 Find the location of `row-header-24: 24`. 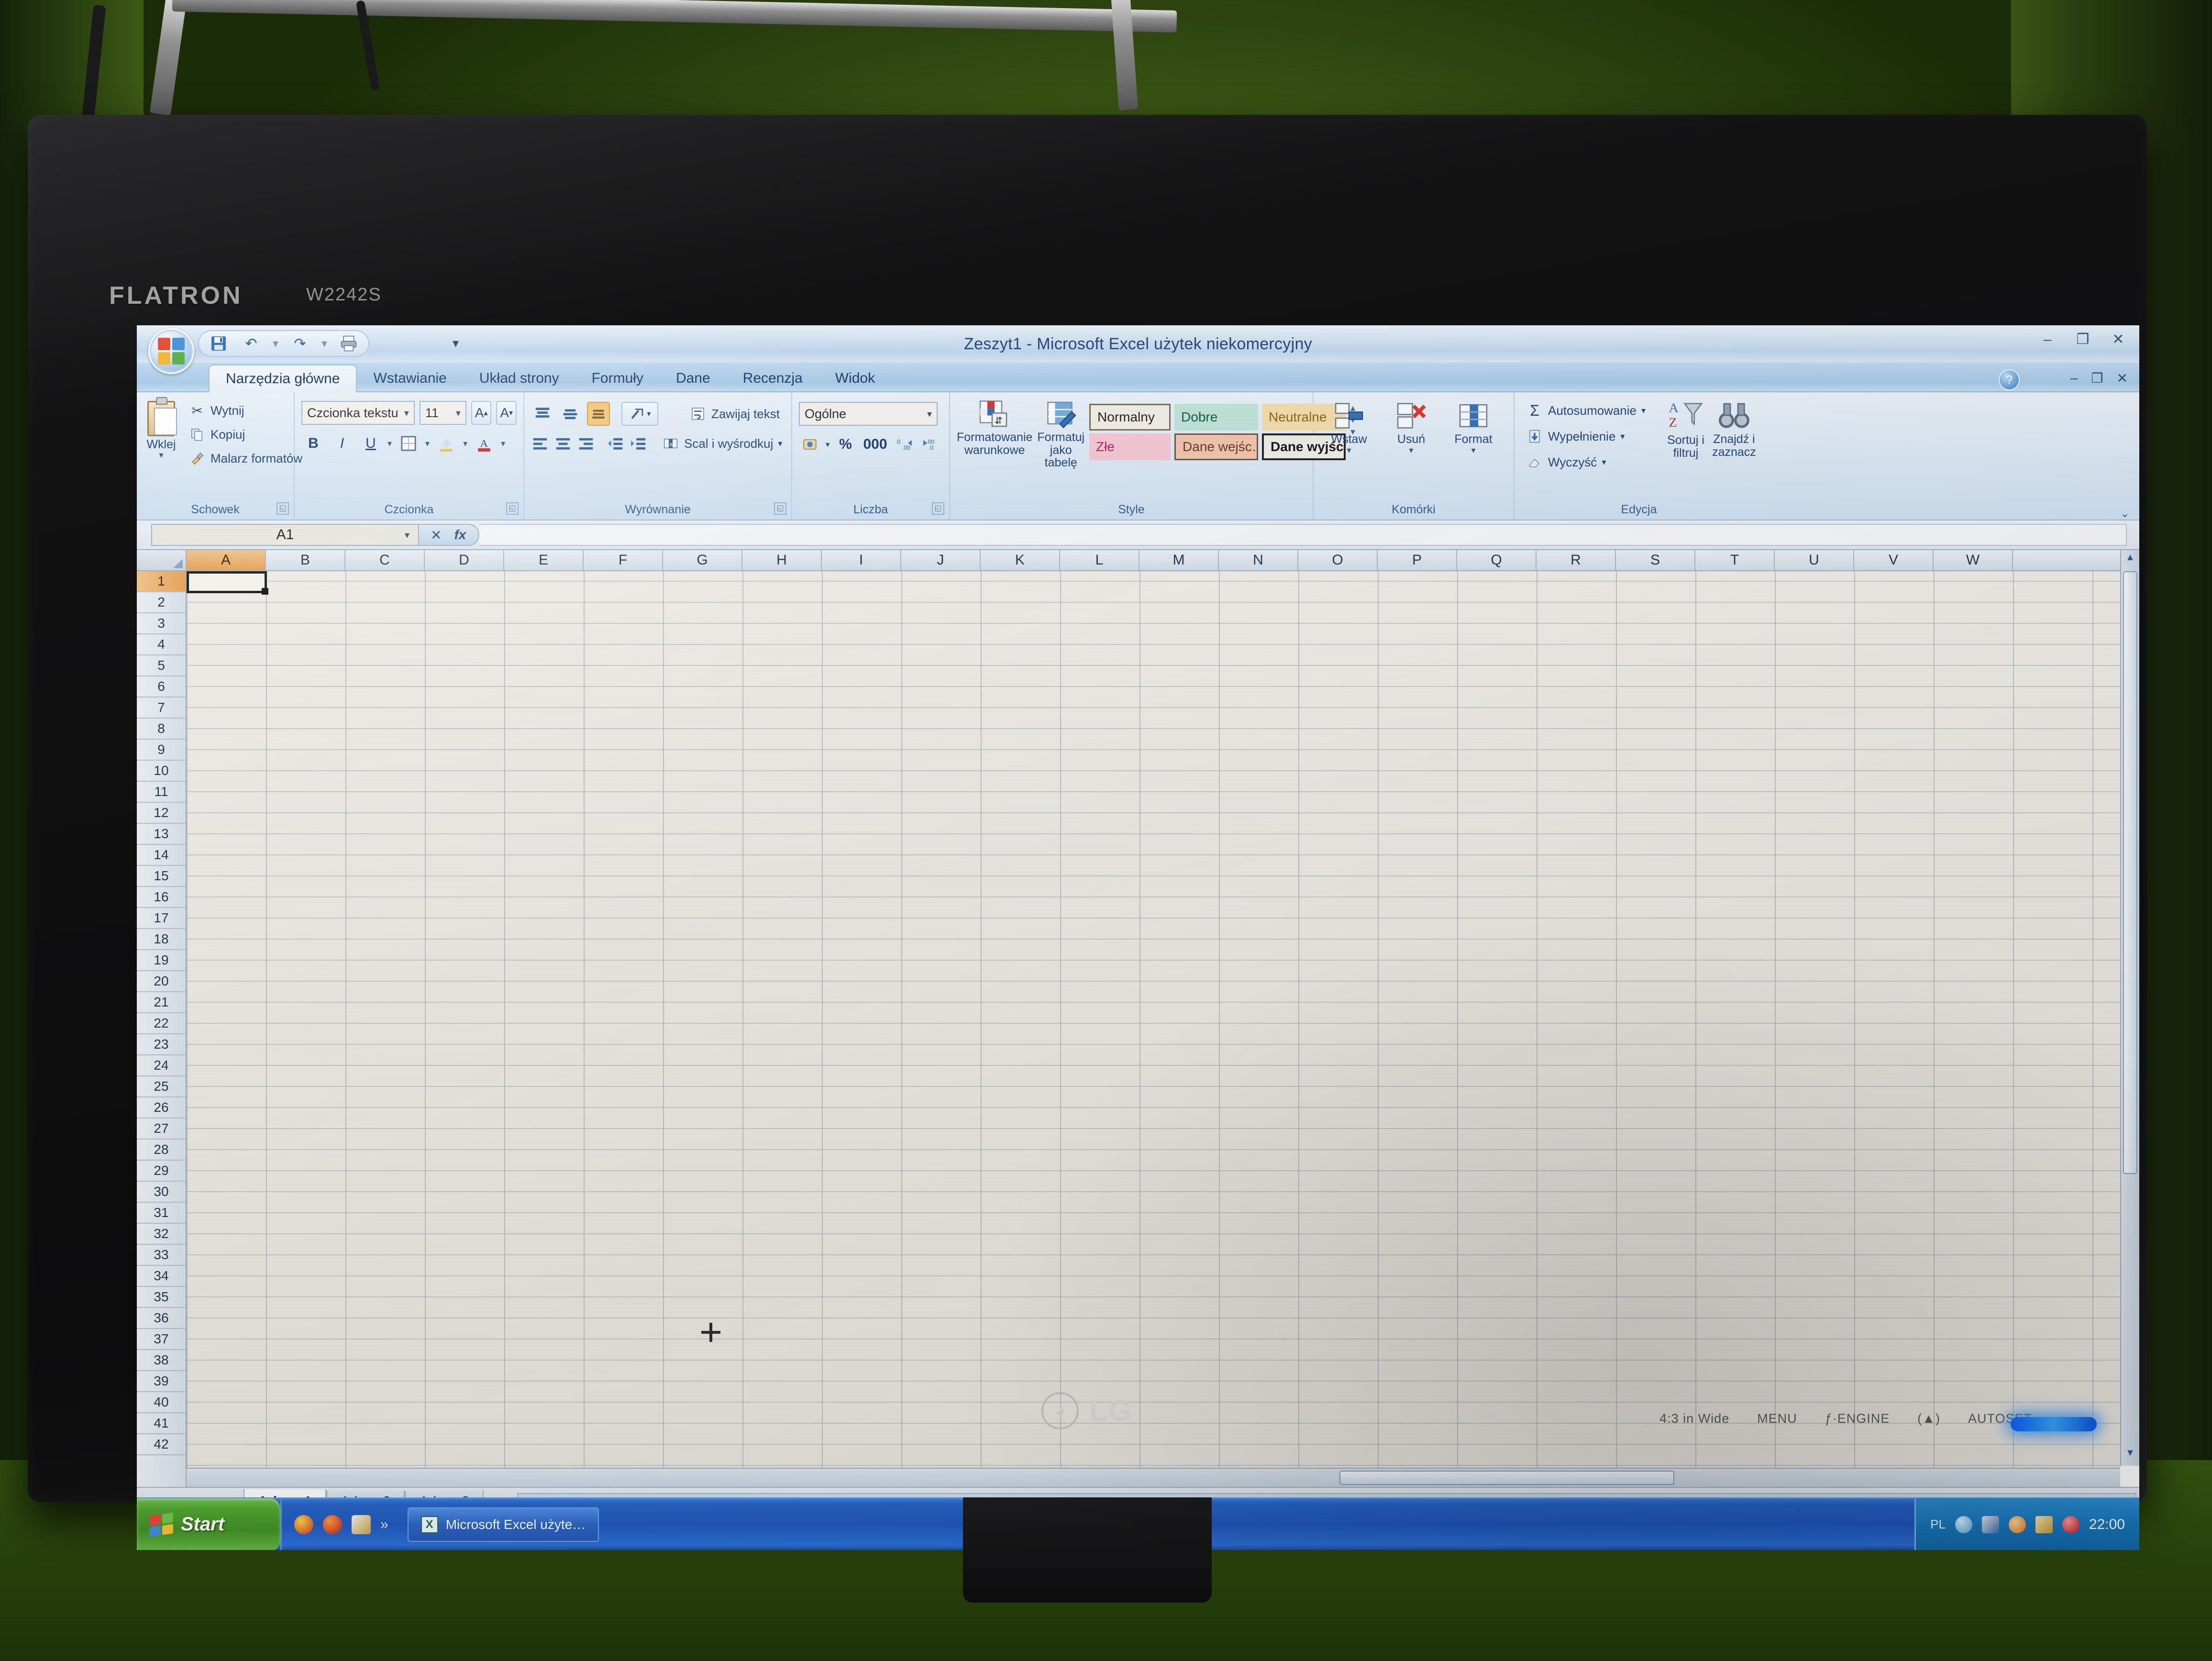

row-header-24: 24 is located at coordinates (161, 1065).